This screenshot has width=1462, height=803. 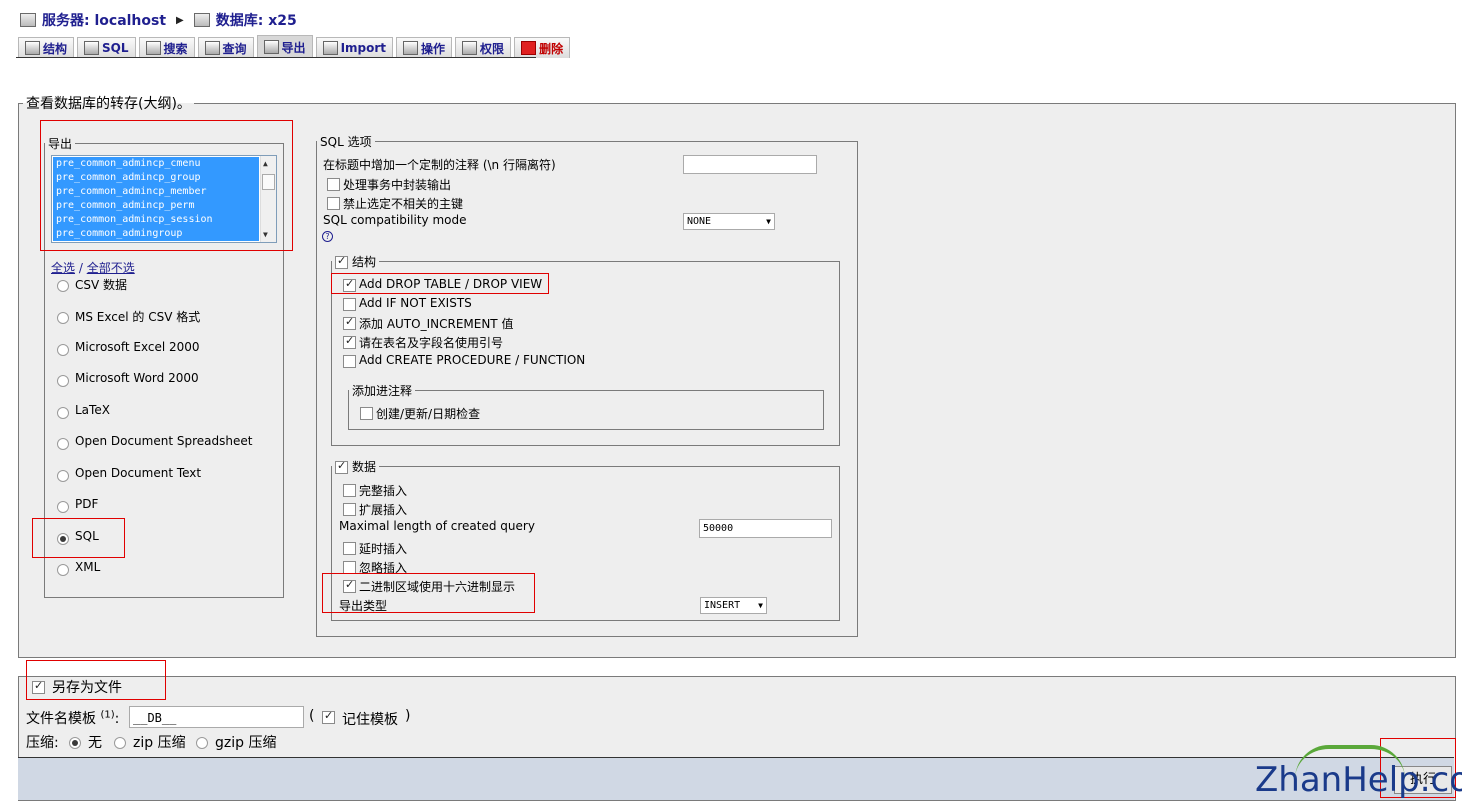 What do you see at coordinates (383, 491) in the screenshot?
I see `option-label: 完整插入` at bounding box center [383, 491].